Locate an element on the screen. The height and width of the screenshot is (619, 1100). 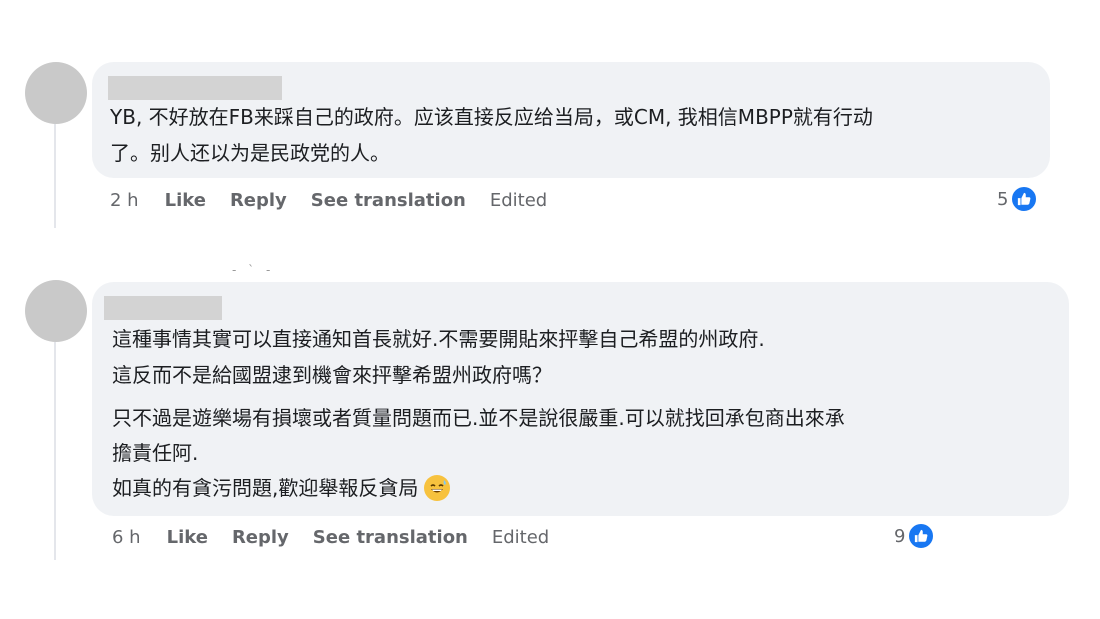
comment-text-line: 這種事情其實可以直接通知首長就好.不需要開貼來抨擊自己希盟的州政府. is located at coordinates (438, 339).